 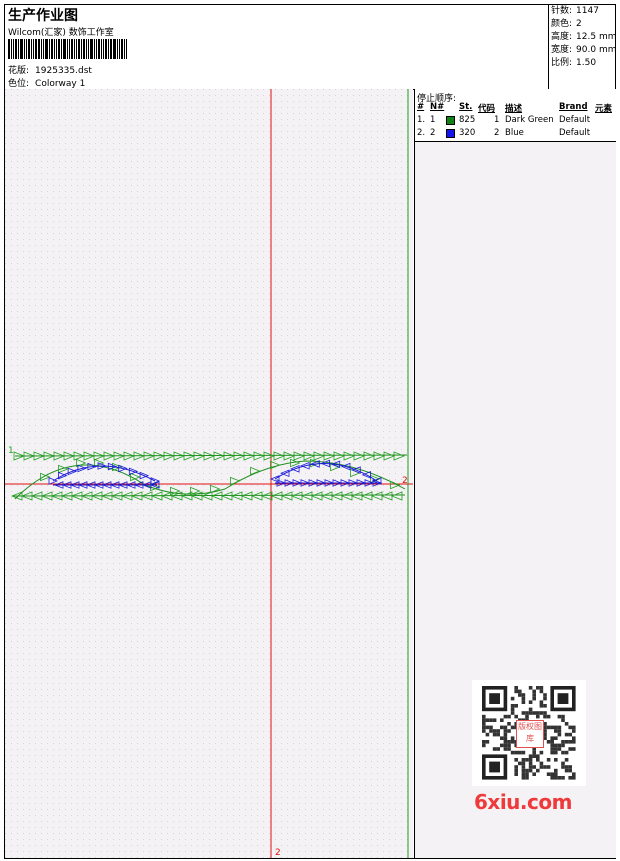 I want to click on col-desc: 描述, so click(x=514, y=109).